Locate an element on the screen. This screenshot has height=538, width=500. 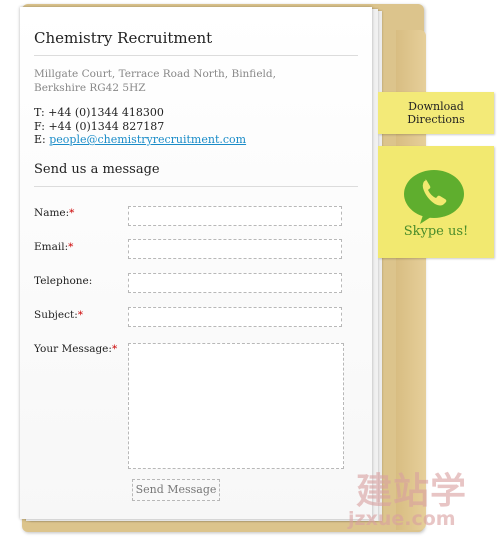
skype-phone-bubble-icon is located at coordinates (434, 197).